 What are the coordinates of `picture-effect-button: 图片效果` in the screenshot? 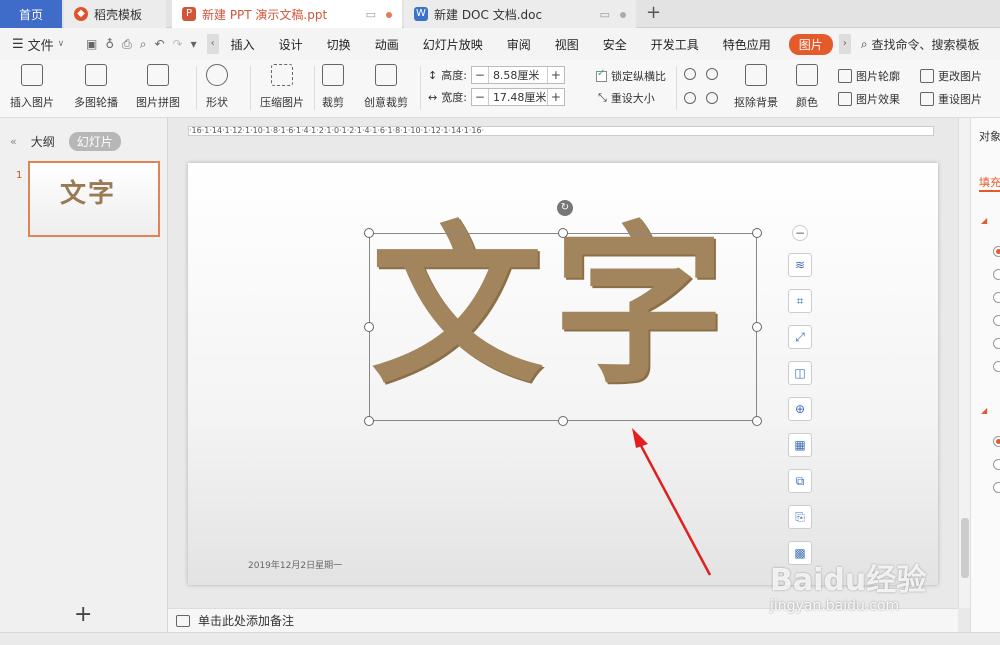 It's located at (869, 99).